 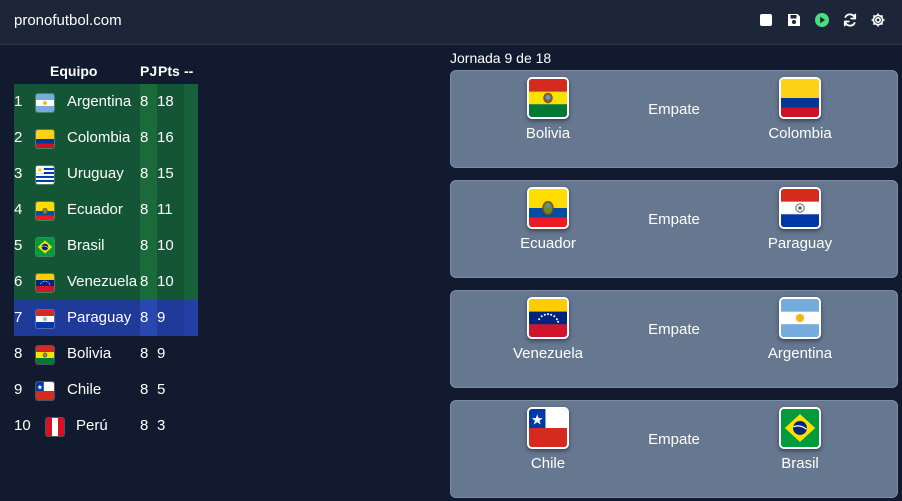 What do you see at coordinates (674, 449) in the screenshot?
I see `match-card: Chile Empate Brasil` at bounding box center [674, 449].